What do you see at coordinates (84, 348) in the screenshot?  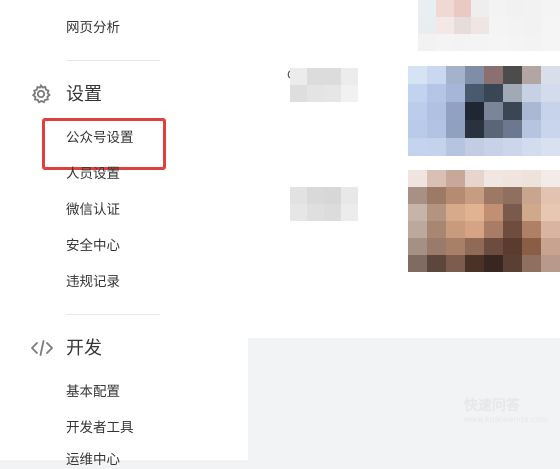 I see `section-title-development: 开发` at bounding box center [84, 348].